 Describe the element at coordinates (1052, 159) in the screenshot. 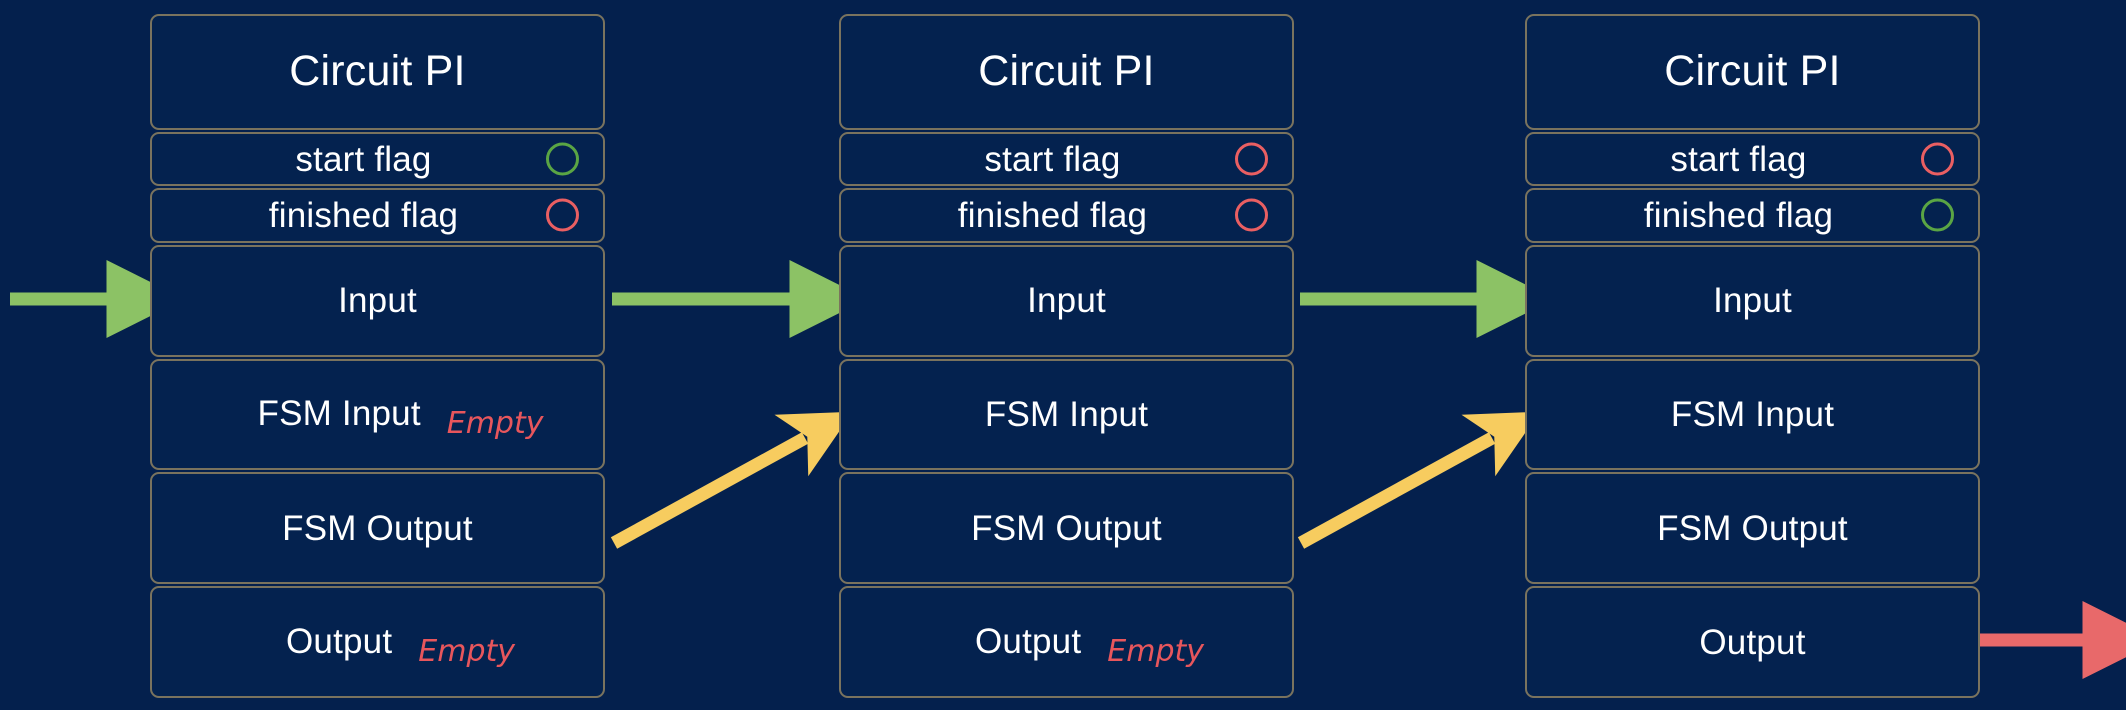

I see `panel-2-start-flag-label: start flag` at that location.